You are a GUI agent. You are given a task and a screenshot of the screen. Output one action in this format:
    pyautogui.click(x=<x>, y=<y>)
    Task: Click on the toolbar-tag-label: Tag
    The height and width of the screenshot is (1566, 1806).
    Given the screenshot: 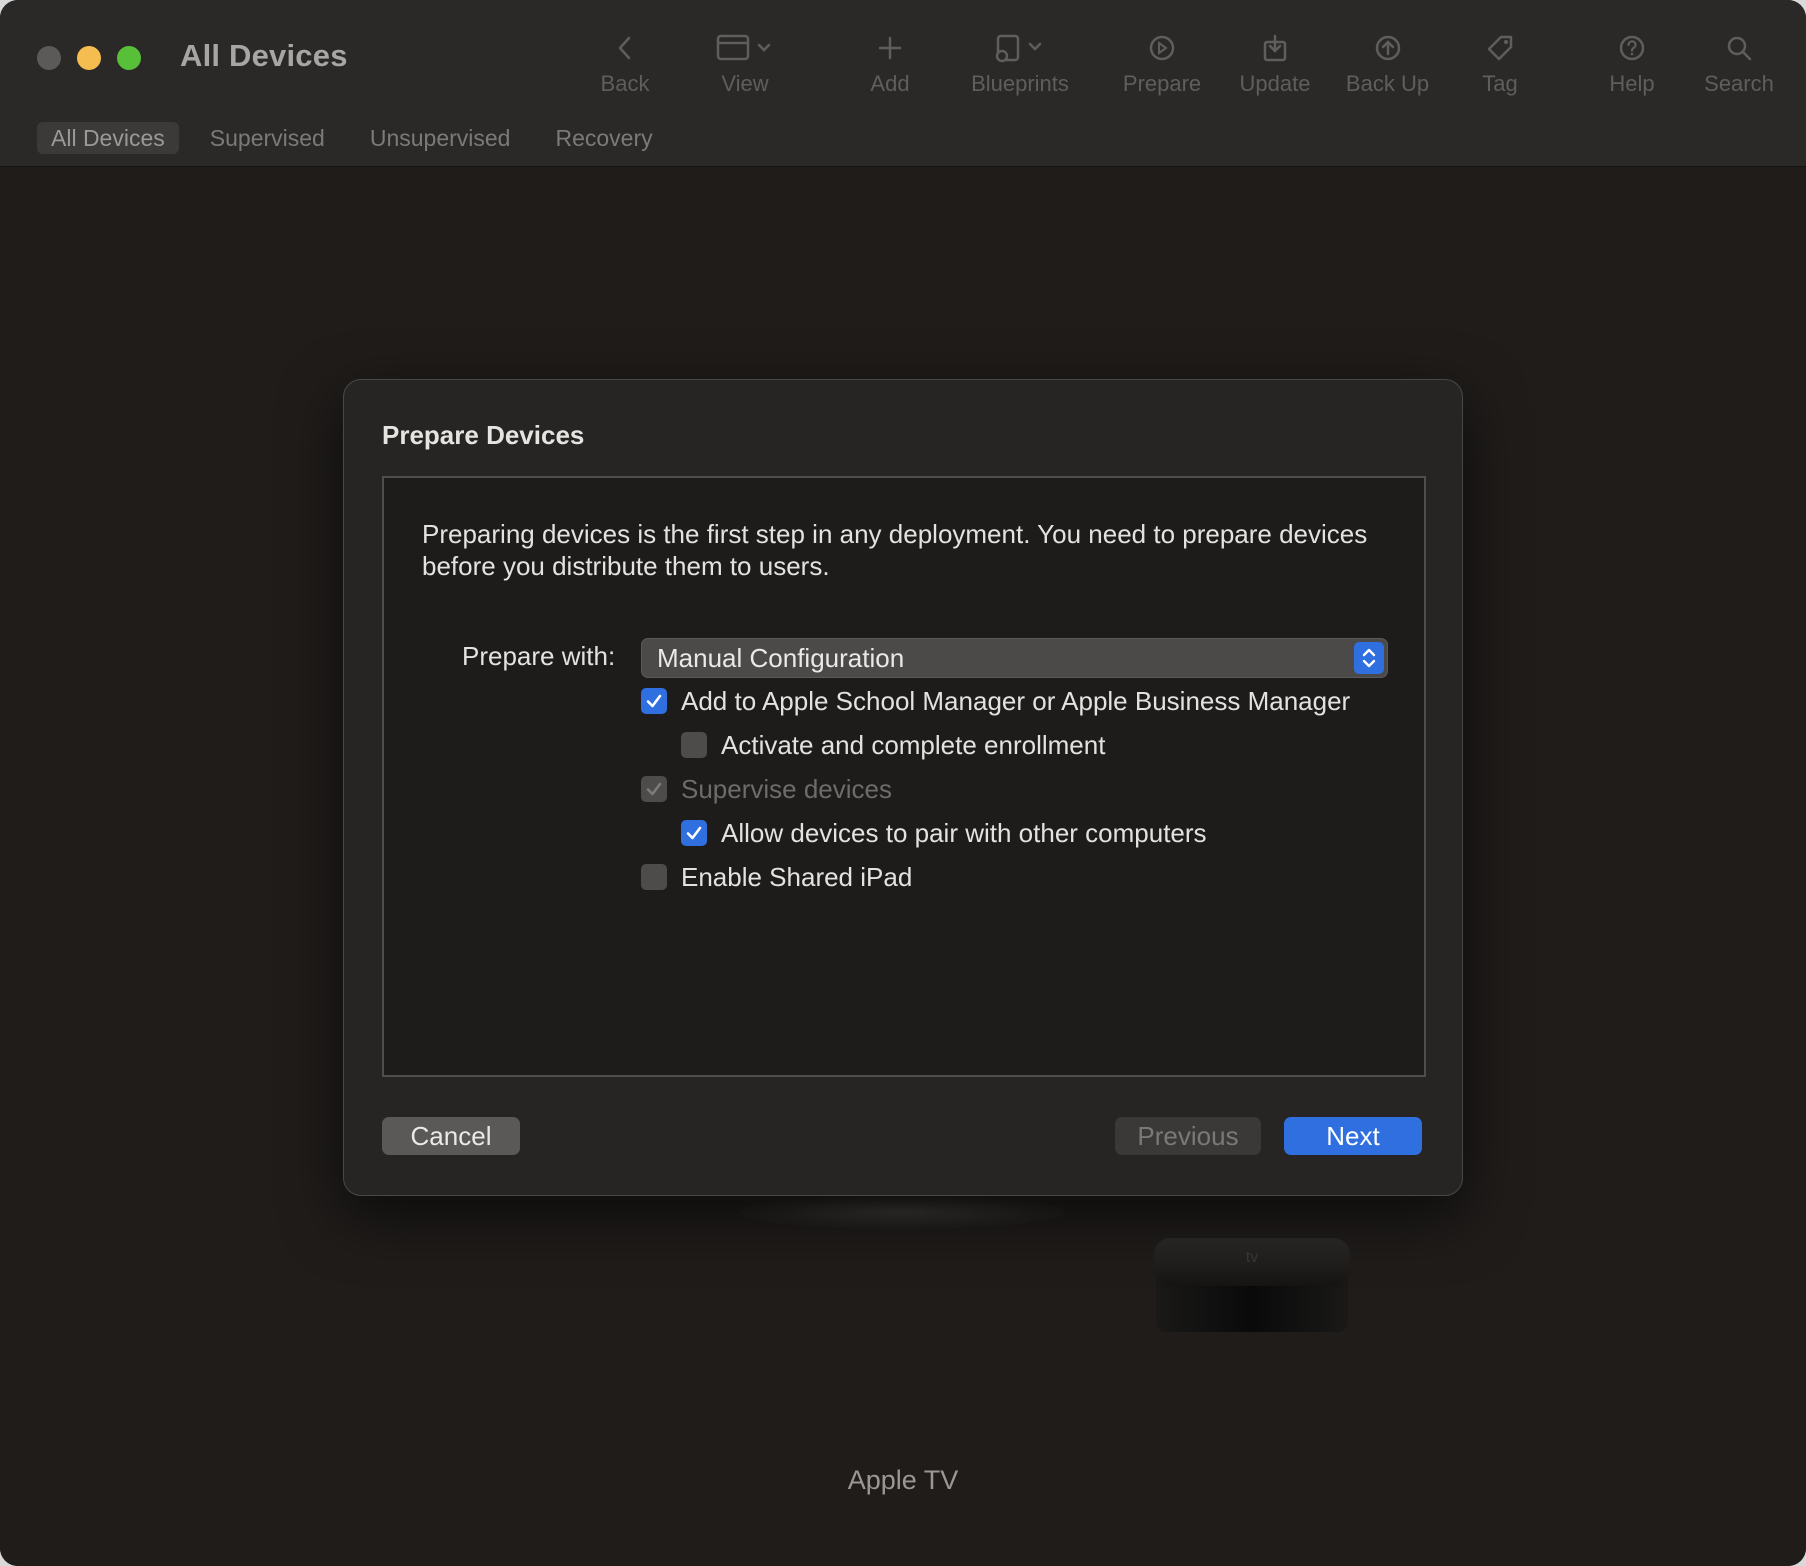 What is the action you would take?
    pyautogui.click(x=1500, y=83)
    